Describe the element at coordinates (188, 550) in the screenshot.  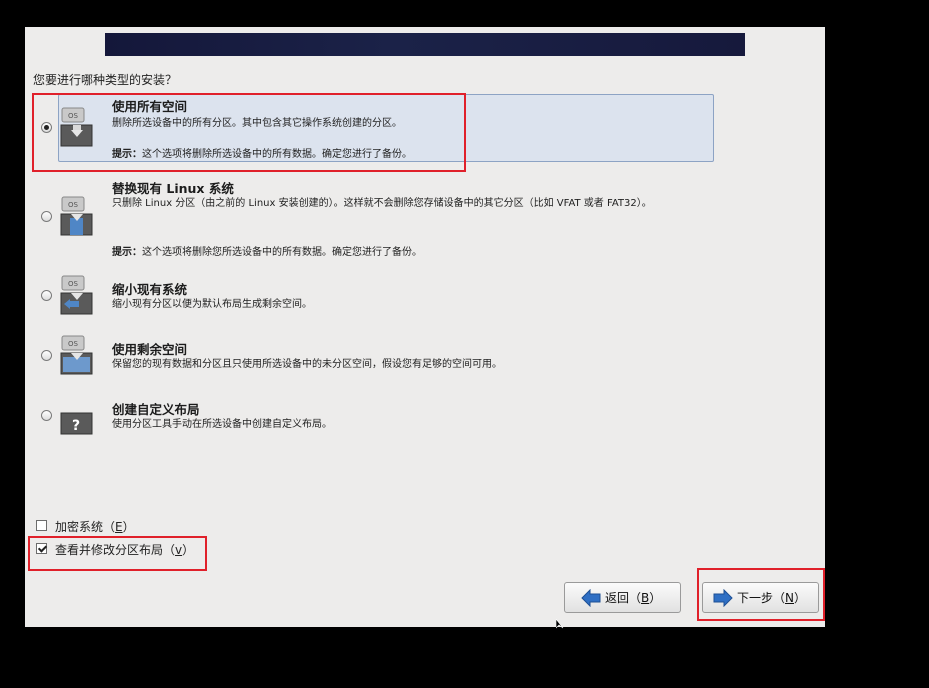
I see `review-label-suffix: ）` at that location.